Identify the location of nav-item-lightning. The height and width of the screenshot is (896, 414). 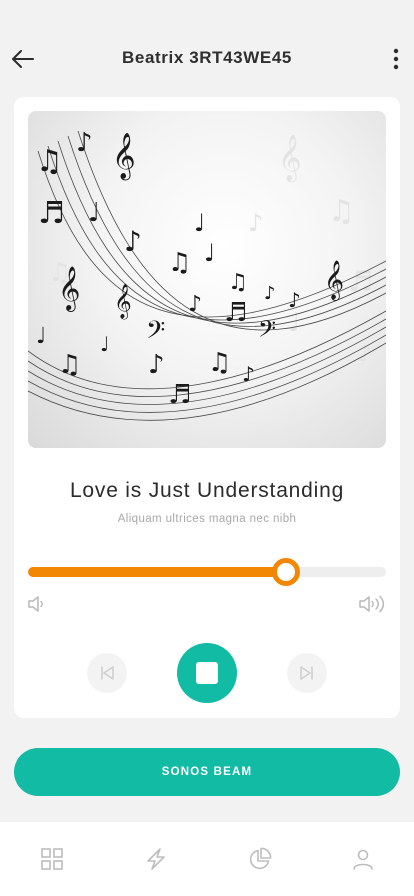
(156, 859).